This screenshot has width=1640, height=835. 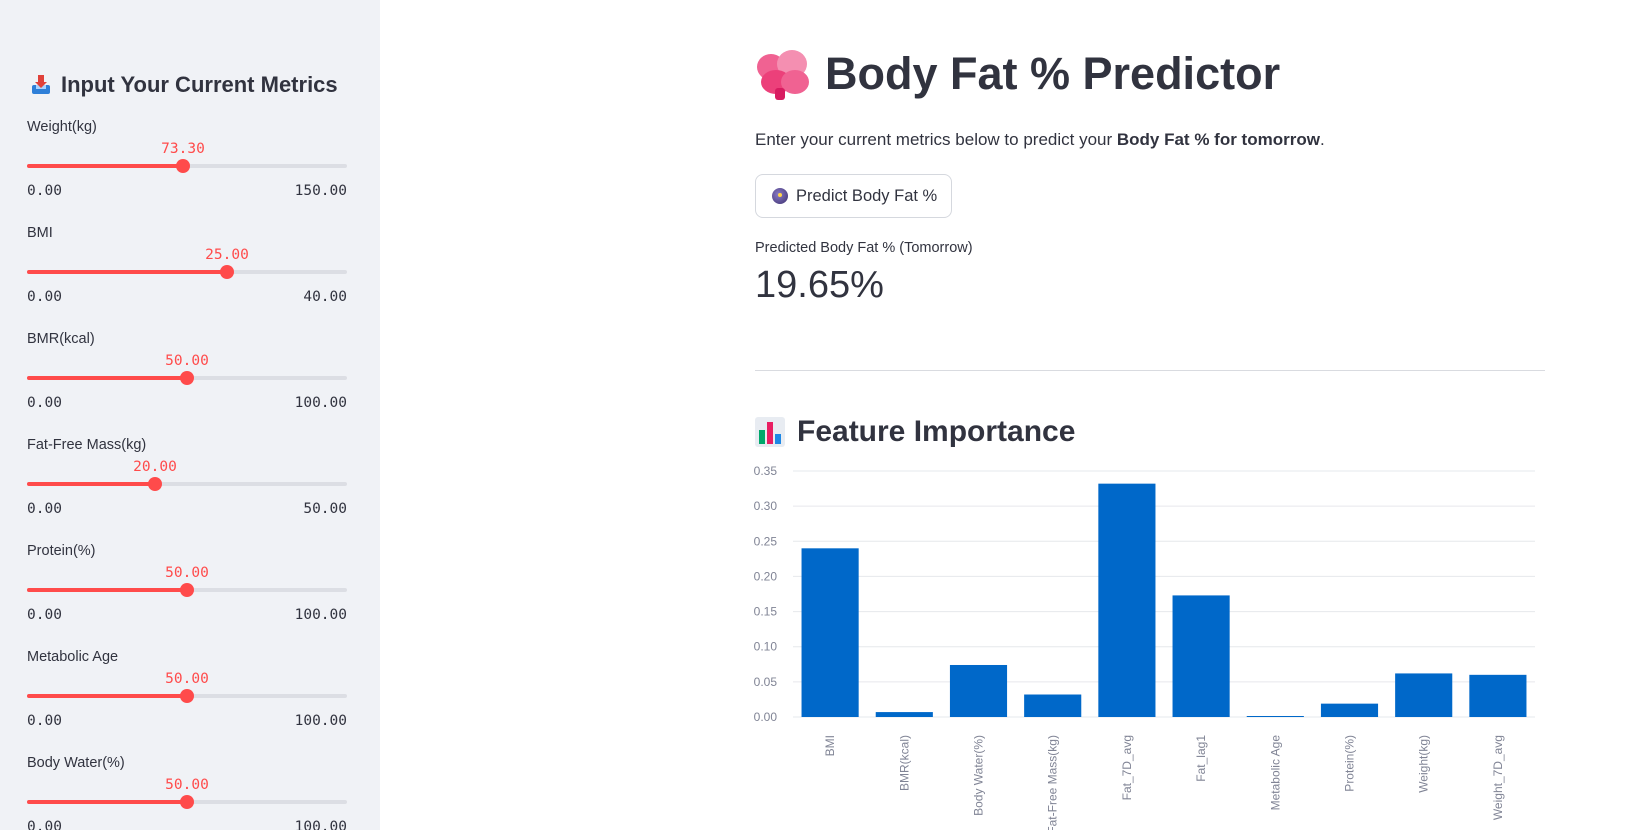 I want to click on slider-block: Metabolic Age 50.00 0.00 100.00, so click(x=187, y=699).